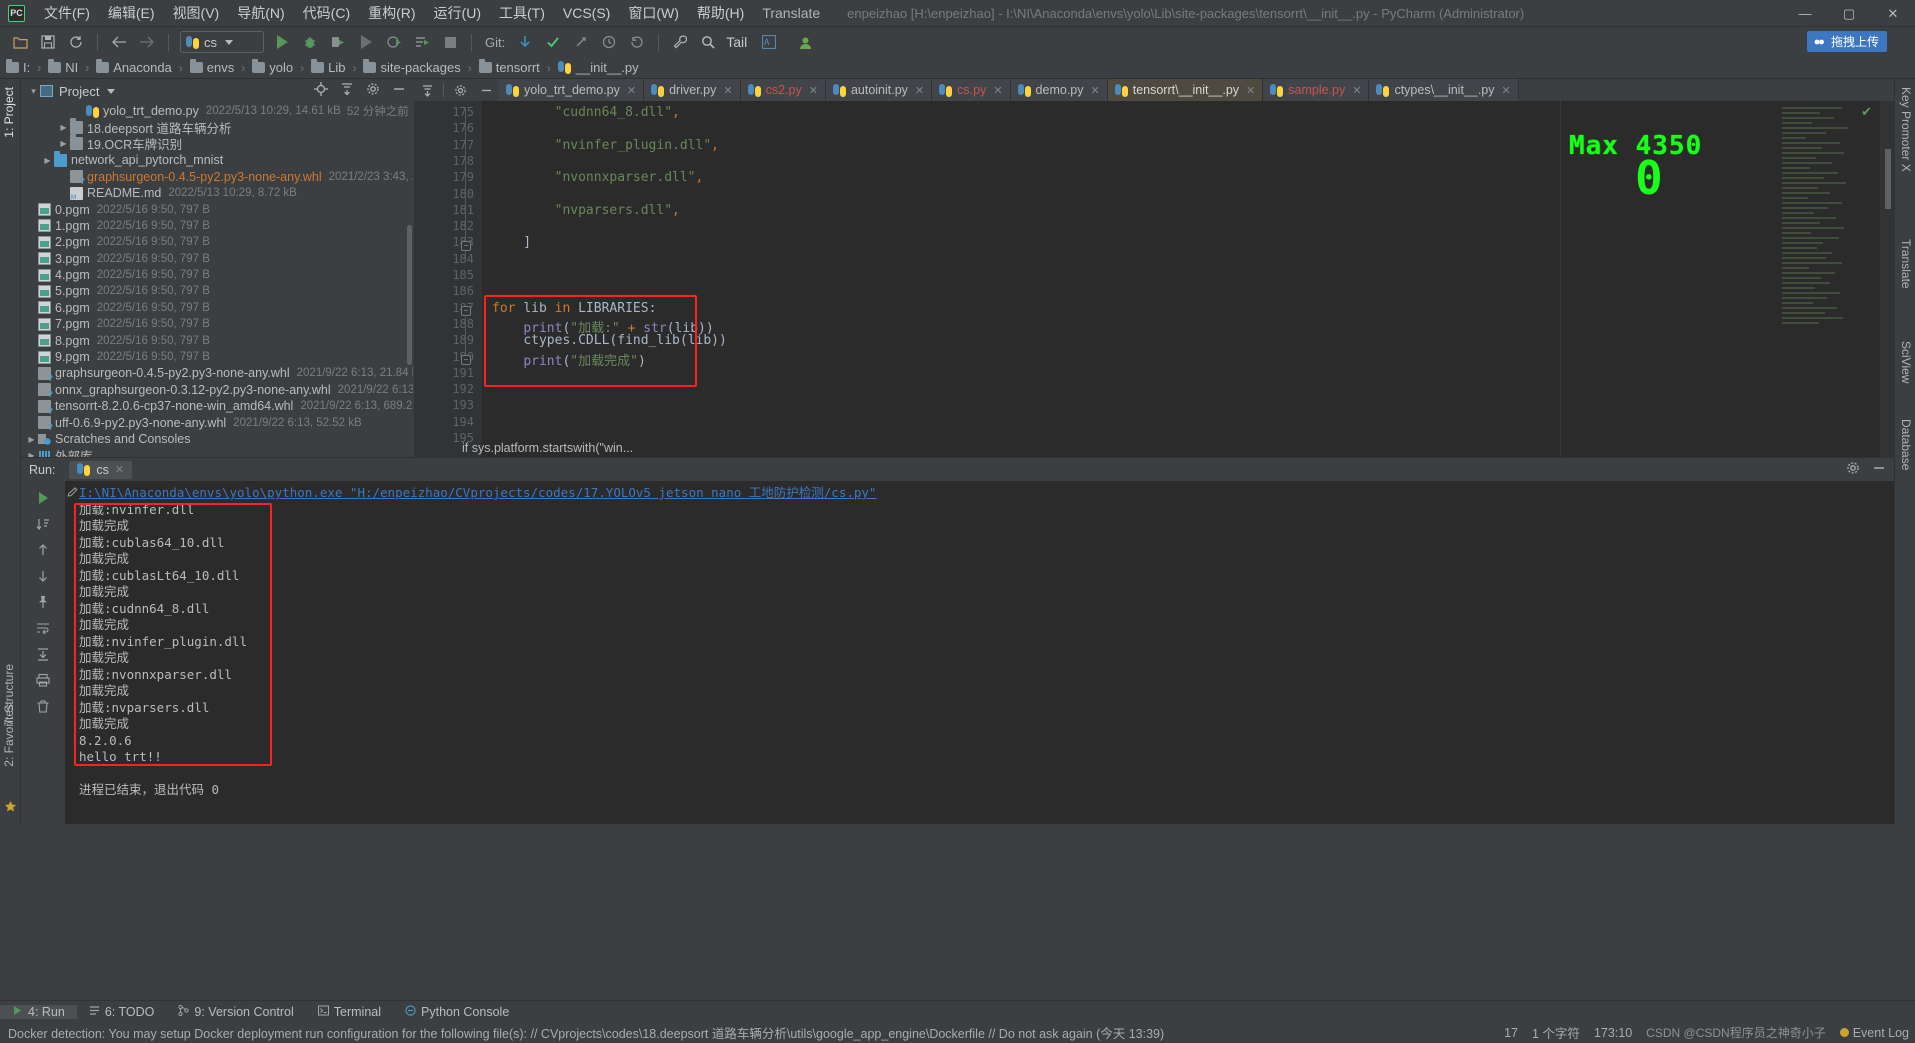  I want to click on tree-row: 6.pgm 2022/5/16 9:50, 797 B, so click(217, 308).